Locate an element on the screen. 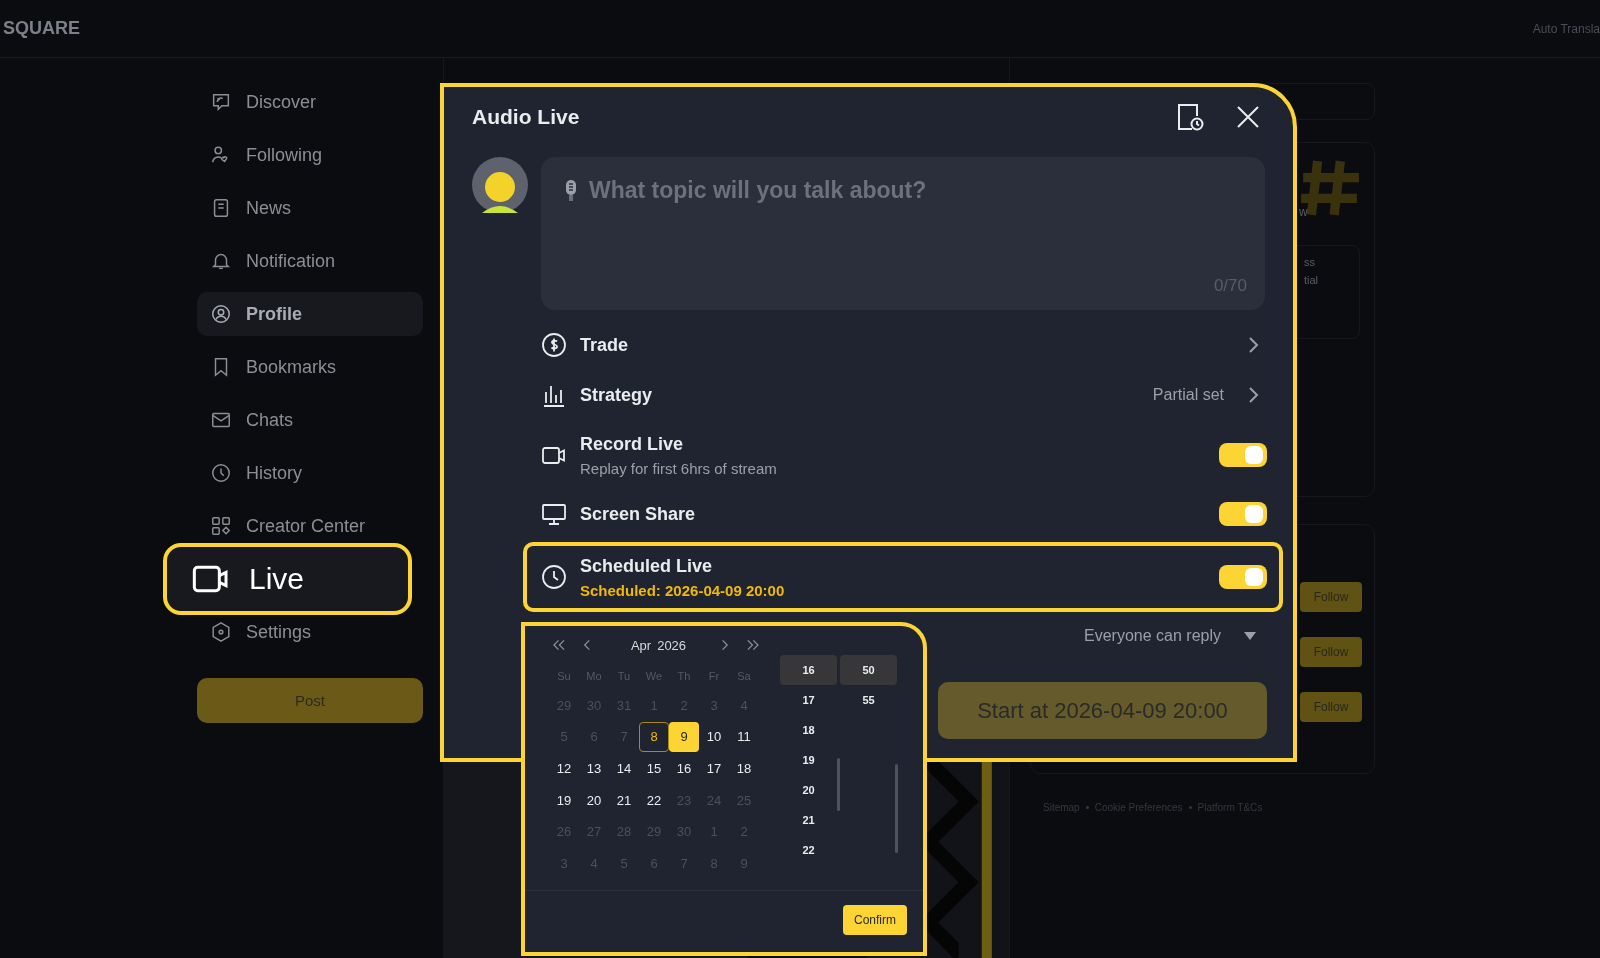 The width and height of the screenshot is (1600, 958). hexagon-icon is located at coordinates (221, 632).